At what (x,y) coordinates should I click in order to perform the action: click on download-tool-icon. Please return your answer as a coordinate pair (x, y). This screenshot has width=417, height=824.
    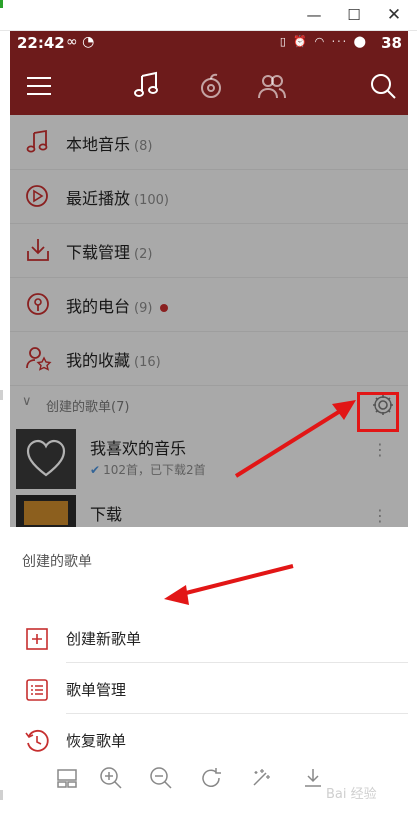
    Looking at the image, I should click on (313, 778).